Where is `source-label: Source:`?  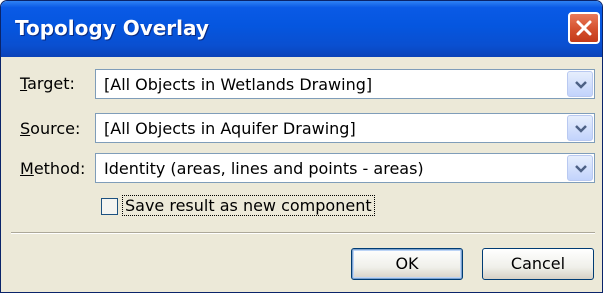
source-label: Source: is located at coordinates (50, 128).